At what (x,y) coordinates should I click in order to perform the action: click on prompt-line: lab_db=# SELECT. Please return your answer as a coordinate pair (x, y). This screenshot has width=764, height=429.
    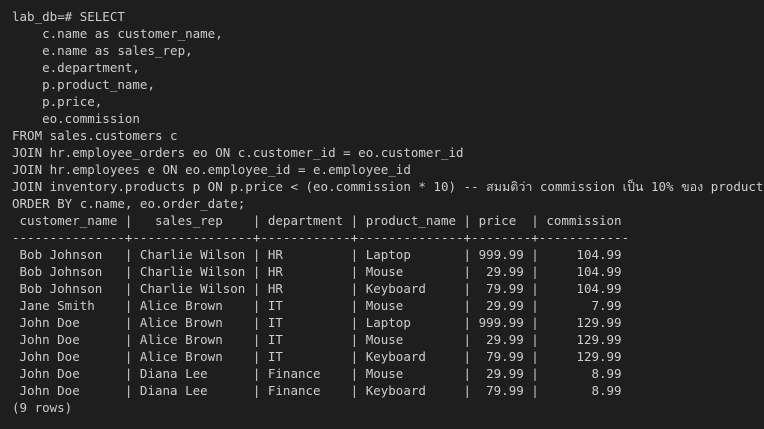
    Looking at the image, I should click on (68, 16).